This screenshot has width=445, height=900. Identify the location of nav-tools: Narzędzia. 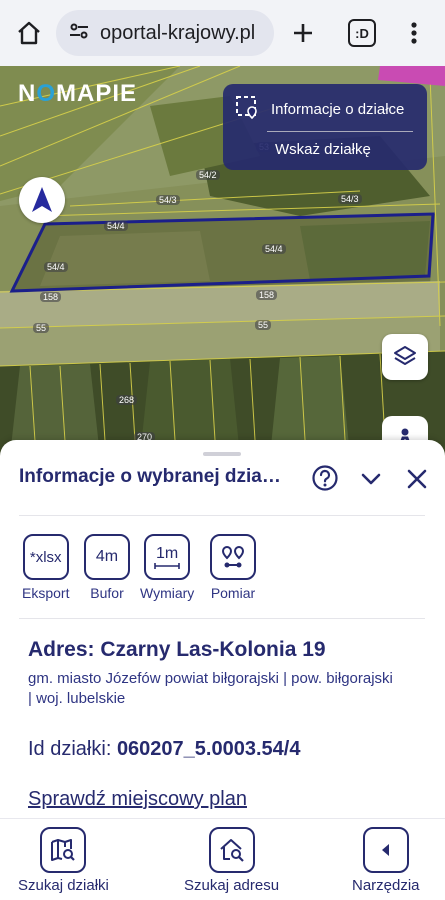
(386, 860).